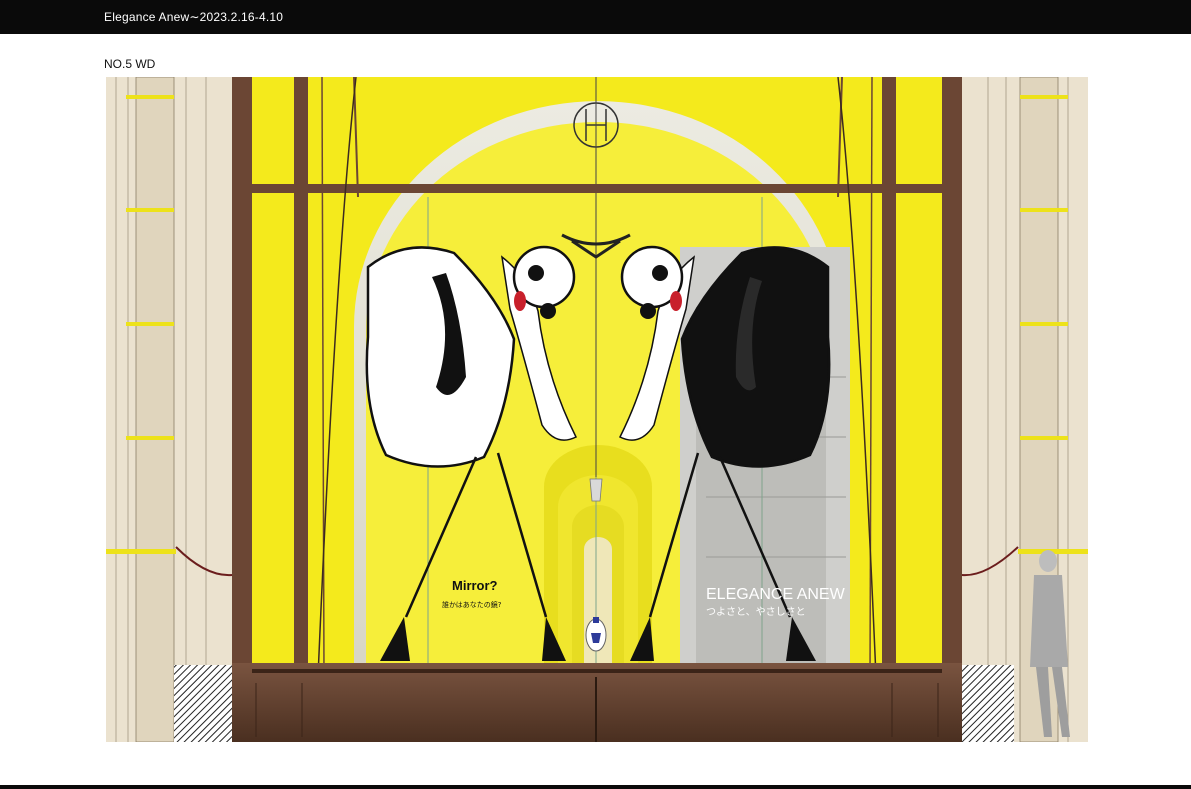 The height and width of the screenshot is (789, 1191). What do you see at coordinates (595, 17) in the screenshot?
I see `header-bar: Elegance Anew∼2023.2.16-4.10` at bounding box center [595, 17].